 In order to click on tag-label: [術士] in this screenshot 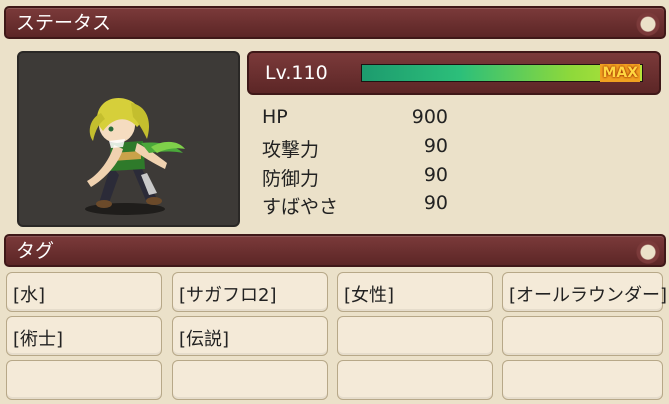, I will do `click(38, 339)`.